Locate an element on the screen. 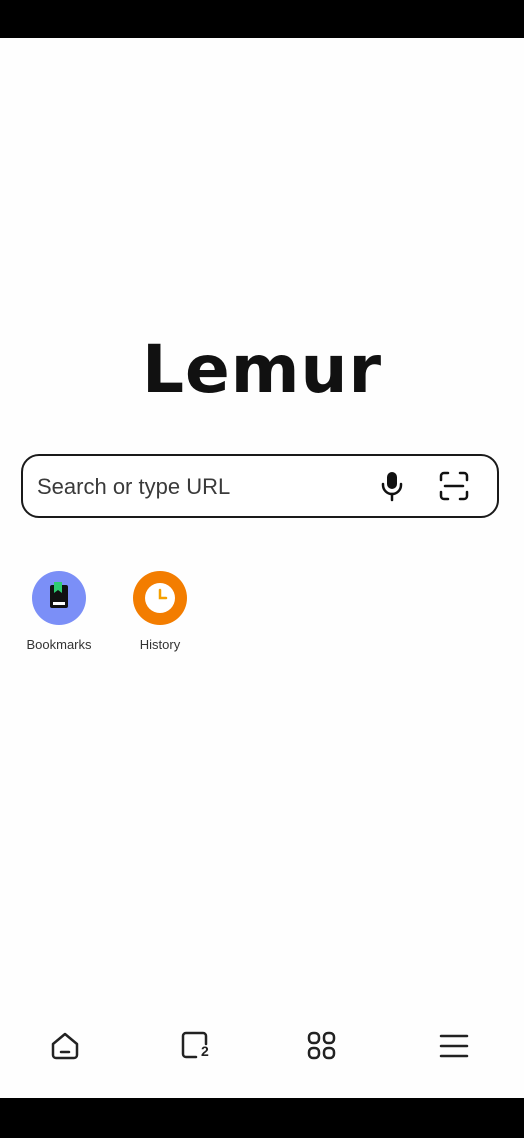 The width and height of the screenshot is (524, 1138). shortcut-bookmarks: Bookmarks is located at coordinates (59, 611).